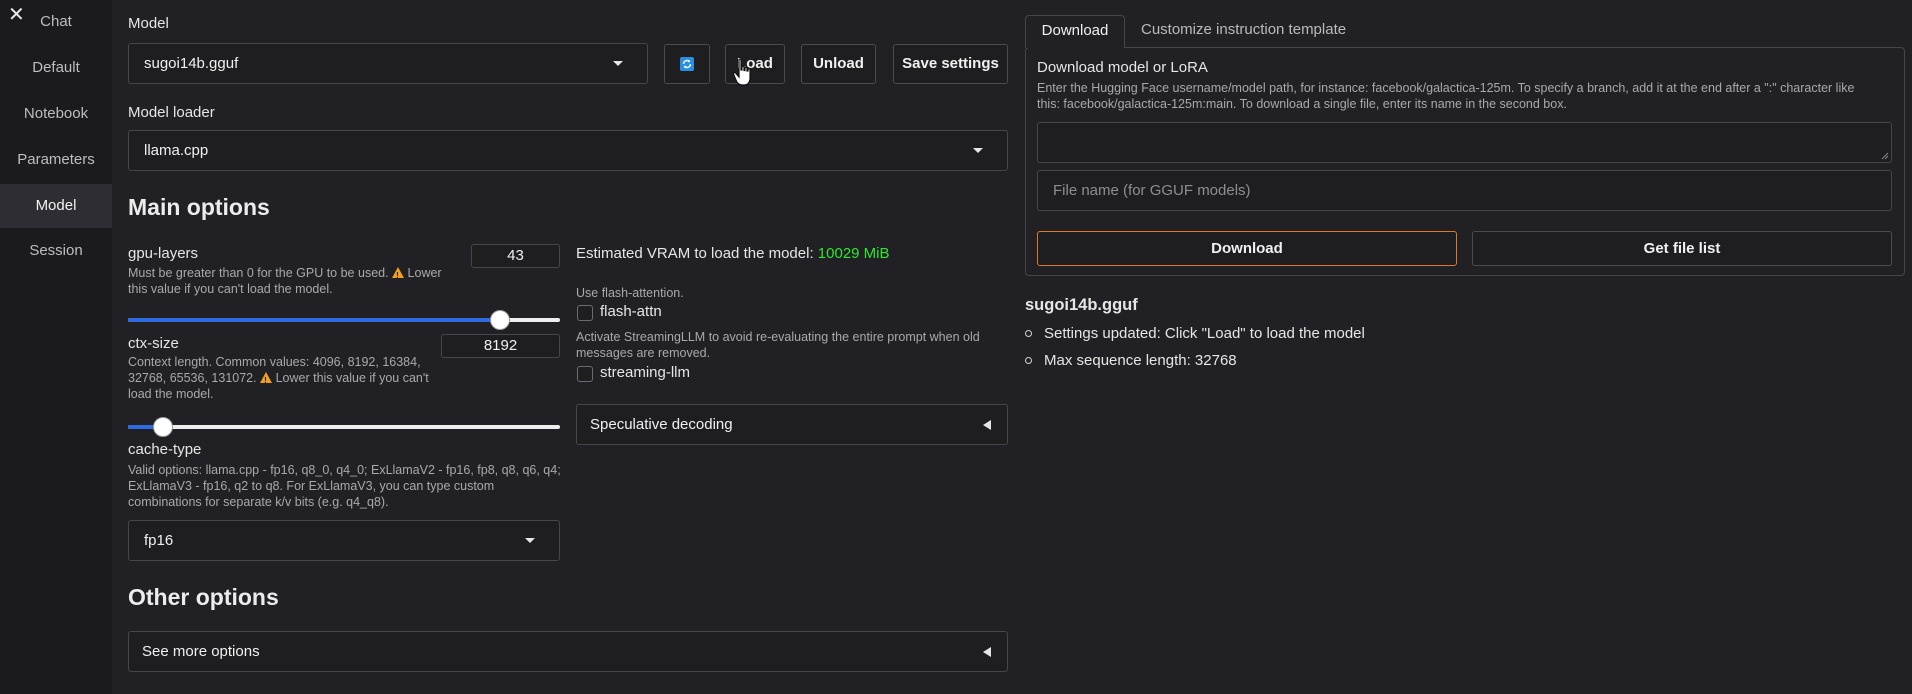 This screenshot has height=694, width=1912. Describe the element at coordinates (585, 313) in the screenshot. I see `flash-attn-checkbox` at that location.